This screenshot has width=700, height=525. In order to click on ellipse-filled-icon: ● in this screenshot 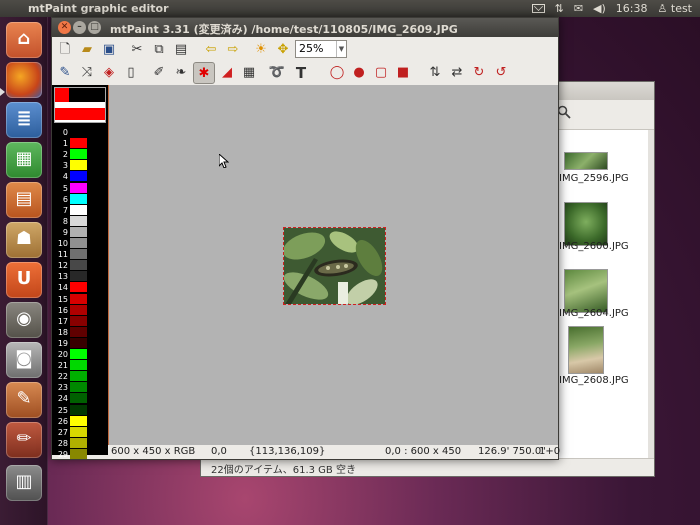, I will do `click(359, 73)`.